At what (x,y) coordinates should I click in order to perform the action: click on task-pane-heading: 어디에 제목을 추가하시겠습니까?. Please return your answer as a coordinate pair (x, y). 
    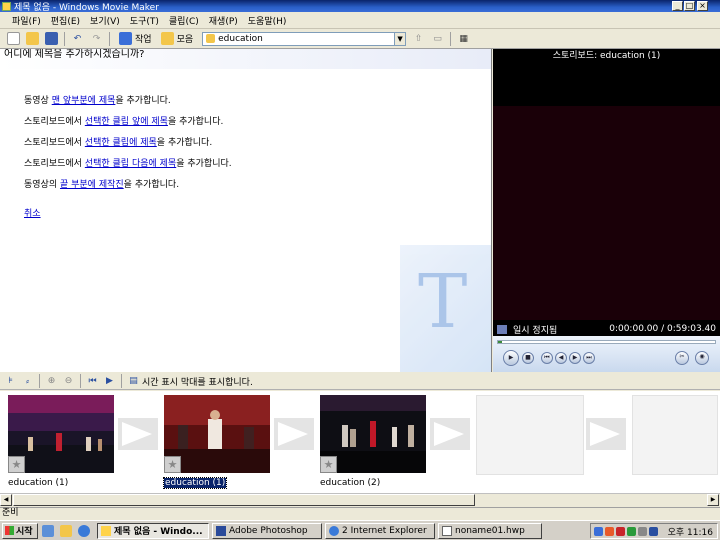
    Looking at the image, I should click on (245, 59).